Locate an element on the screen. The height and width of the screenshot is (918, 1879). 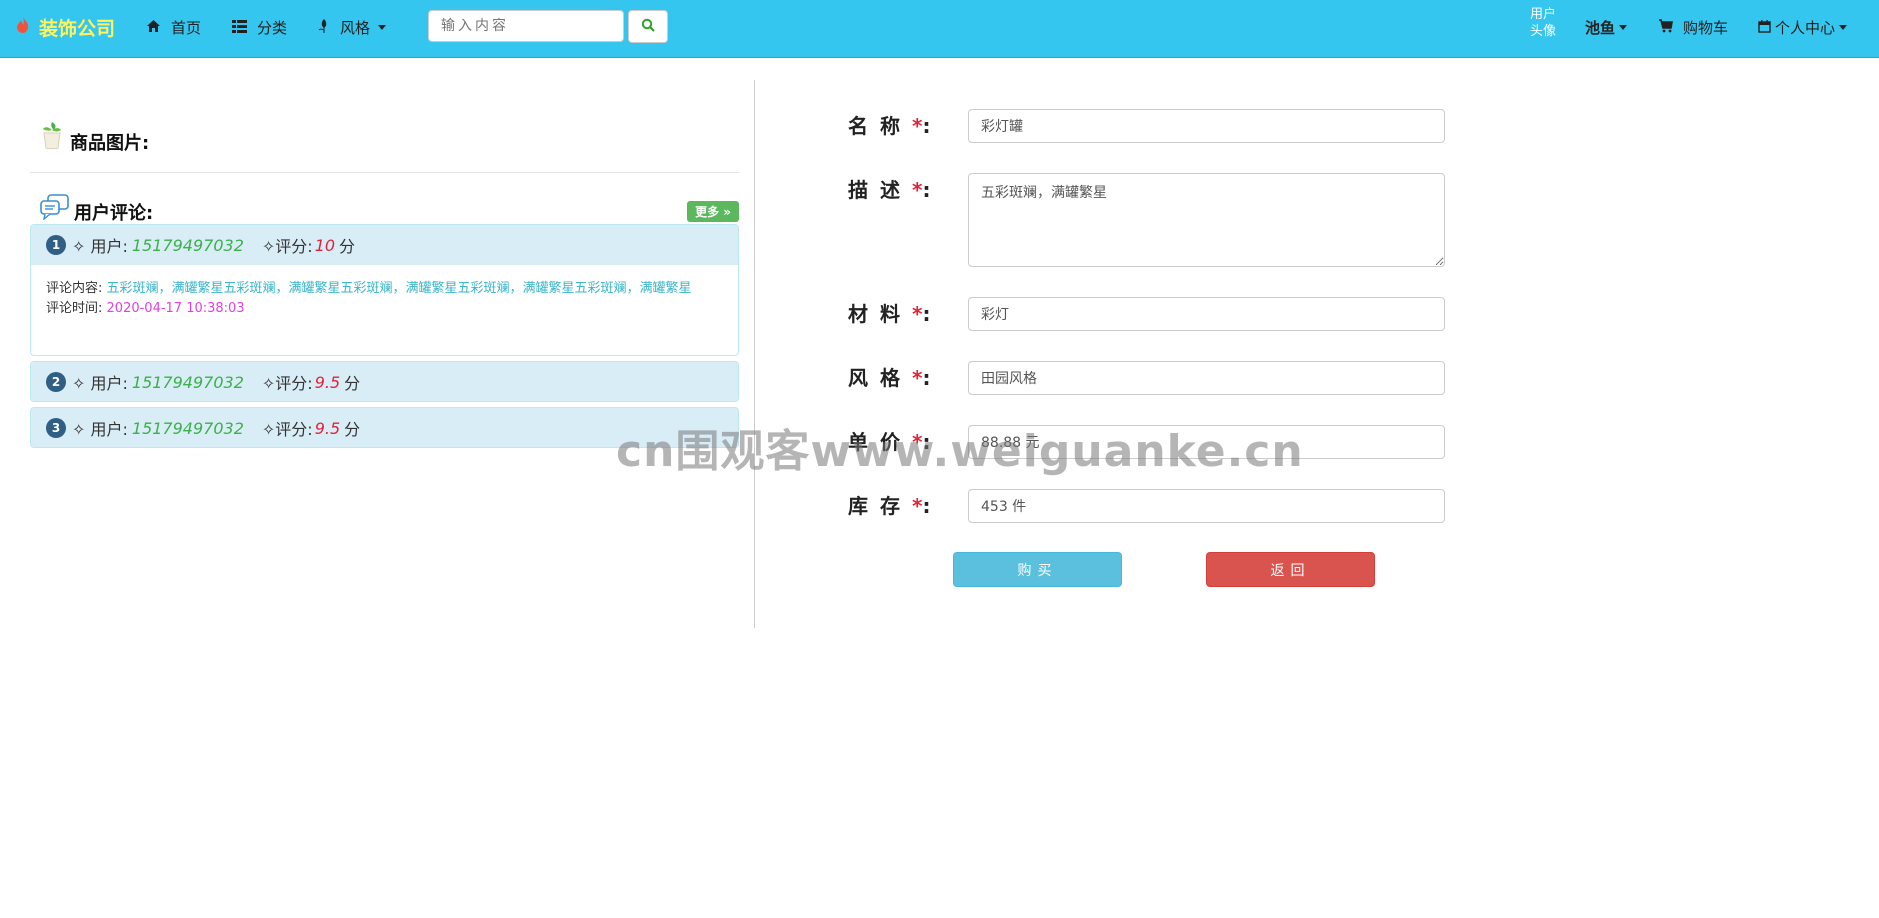
comment-header: 1 ✧ 用户: 15179497032 ✧评分: 10 分 is located at coordinates (384, 245).